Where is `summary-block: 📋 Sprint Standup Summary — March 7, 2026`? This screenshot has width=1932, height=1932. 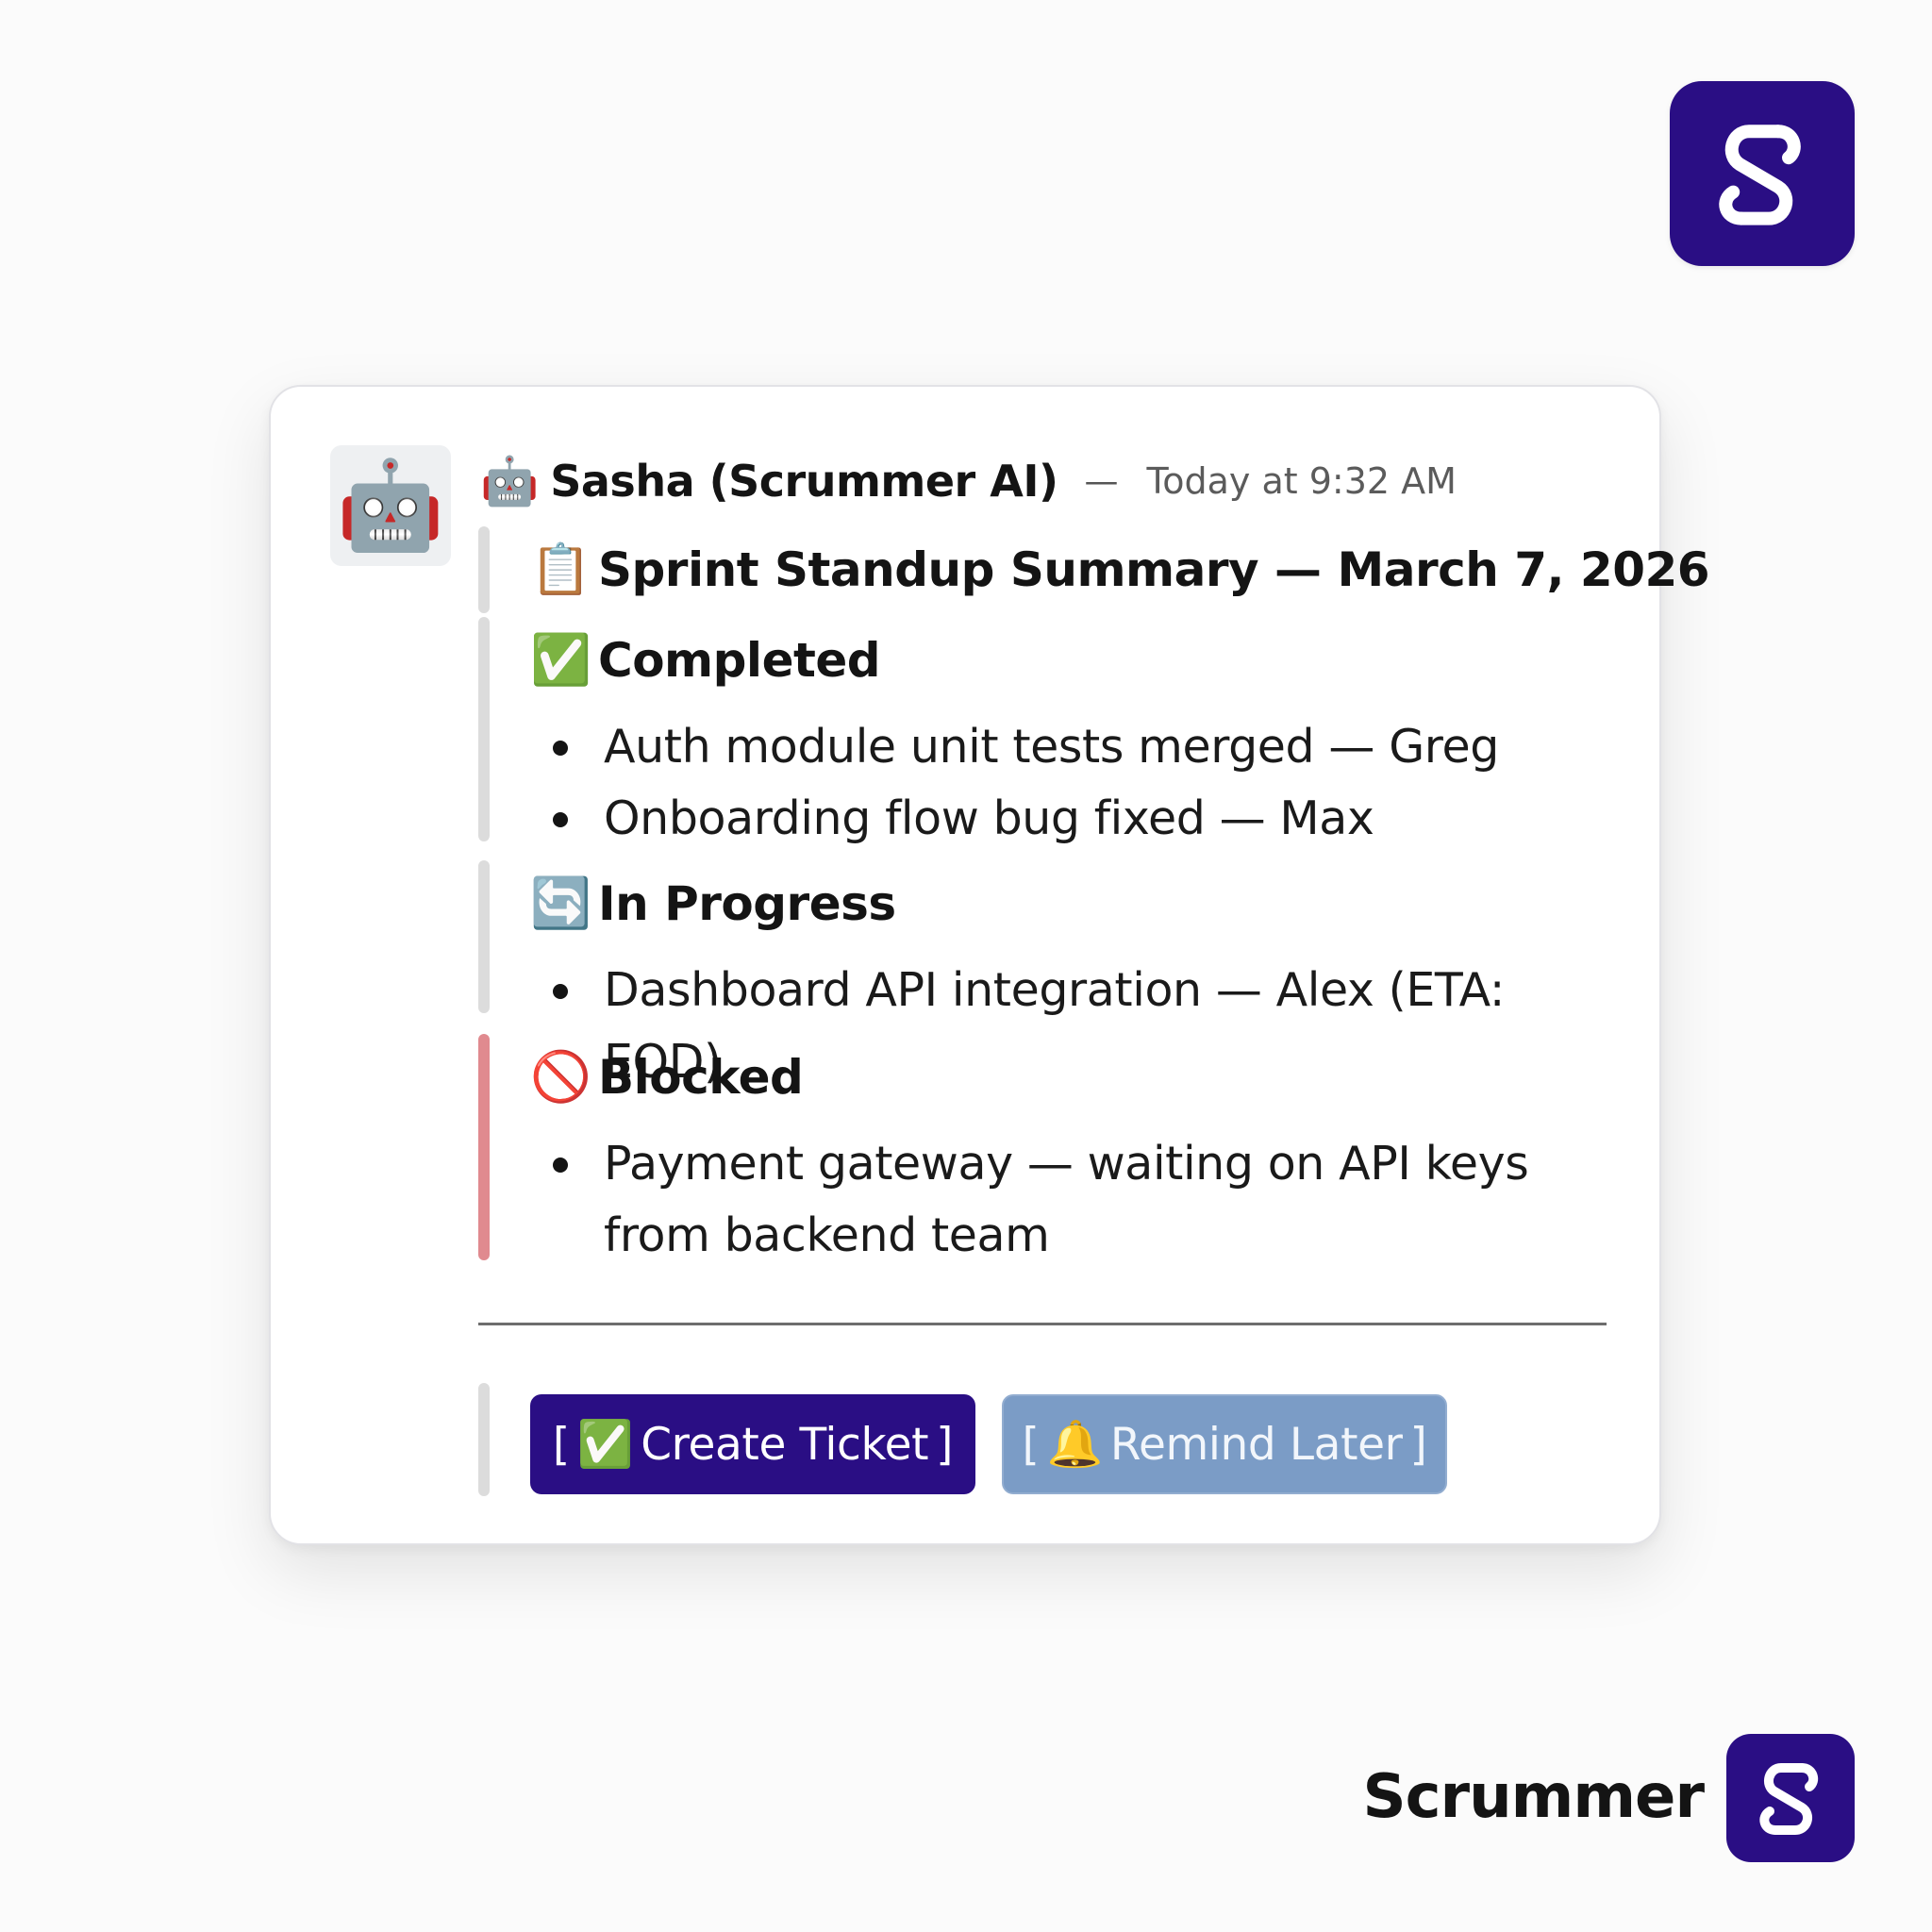 summary-block: 📋 Sprint Standup Summary — March 7, 2026 is located at coordinates (1094, 569).